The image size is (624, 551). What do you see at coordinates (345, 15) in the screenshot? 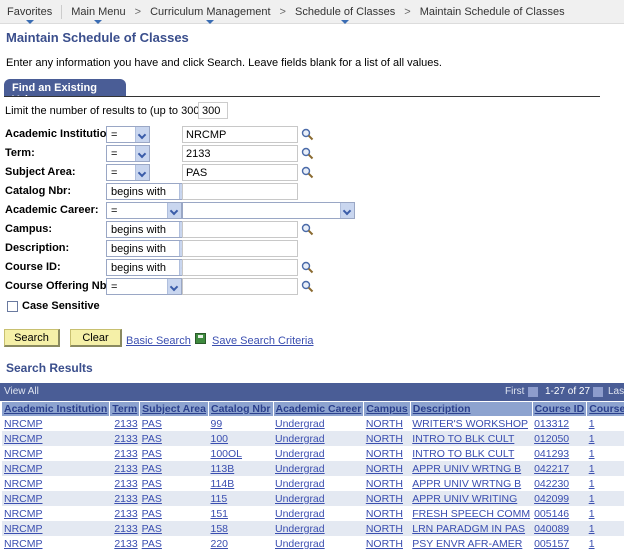
I see `nav-schedule-of-classes: Schedule of Classes` at bounding box center [345, 15].